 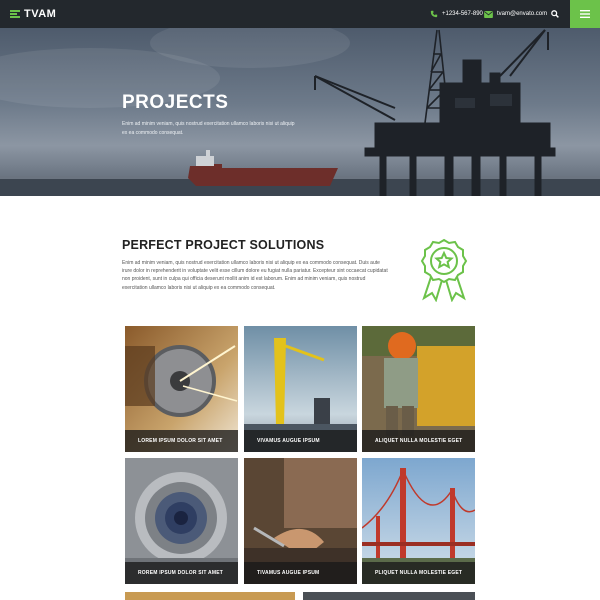 What do you see at coordinates (223, 245) in the screenshot?
I see `solutions-heading: PERFECT PROJECT SOLUTIONS` at bounding box center [223, 245].